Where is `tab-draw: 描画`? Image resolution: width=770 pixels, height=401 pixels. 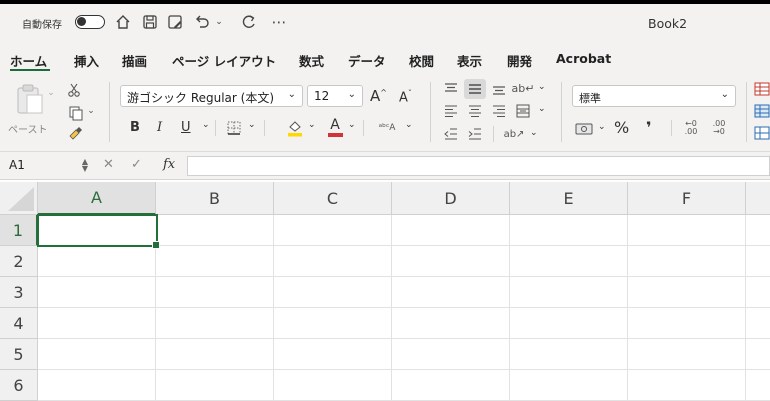
tab-draw: 描画 is located at coordinates (134, 60).